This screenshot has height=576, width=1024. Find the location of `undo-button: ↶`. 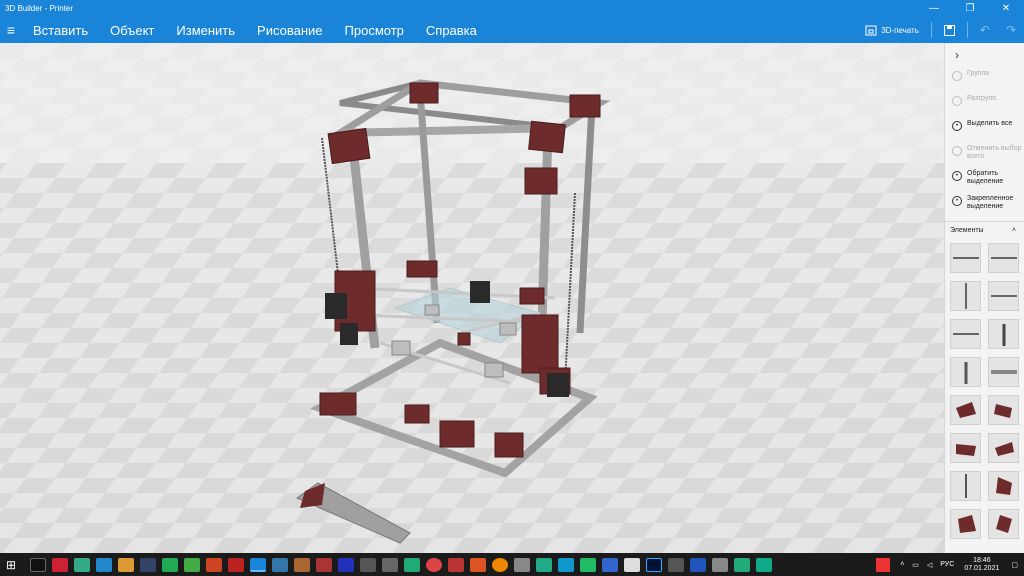

undo-button: ↶ is located at coordinates (985, 30).